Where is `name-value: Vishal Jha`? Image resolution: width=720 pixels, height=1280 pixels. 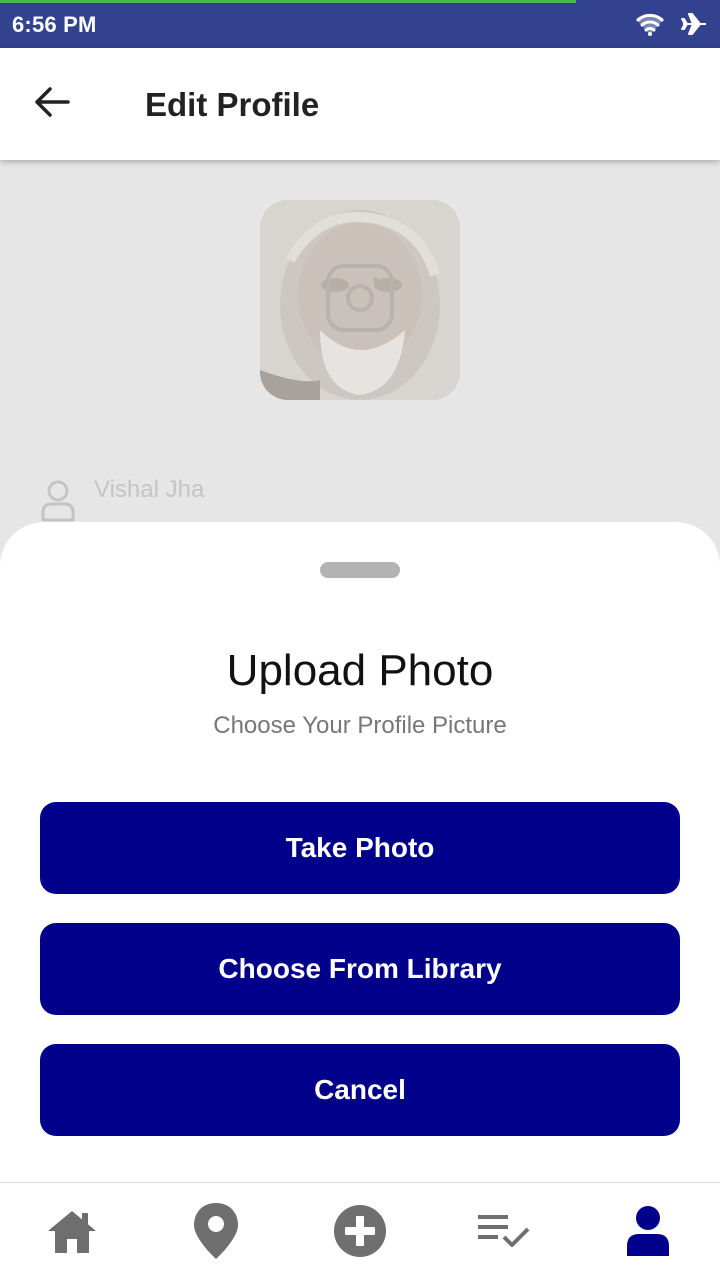
name-value: Vishal Jha is located at coordinates (149, 489).